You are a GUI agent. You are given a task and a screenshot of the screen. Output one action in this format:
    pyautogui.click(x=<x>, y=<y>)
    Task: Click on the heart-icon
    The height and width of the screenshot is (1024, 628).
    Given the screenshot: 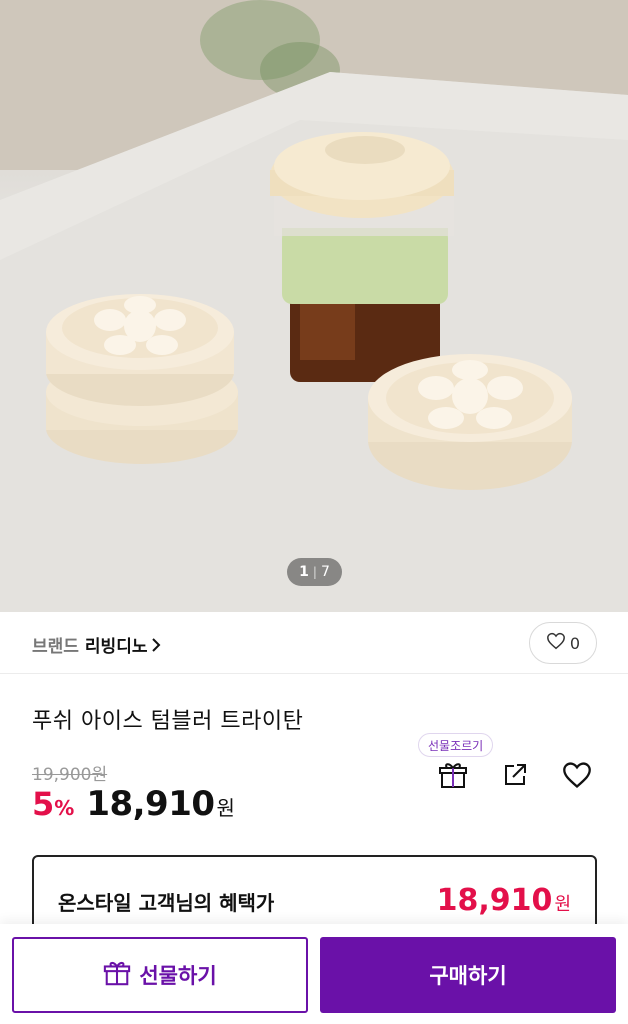 What is the action you would take?
    pyautogui.click(x=577, y=777)
    